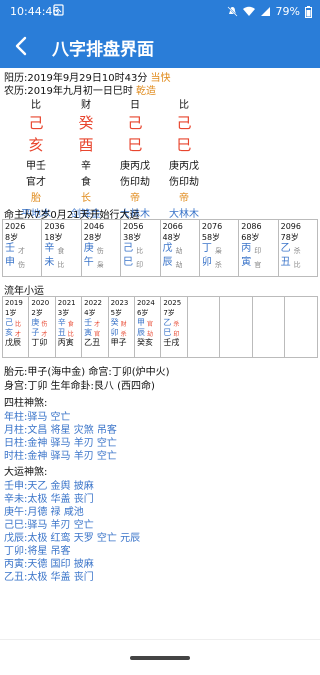 This screenshot has width=320, height=675. I want to click on battery-text: 79%, so click(287, 11).